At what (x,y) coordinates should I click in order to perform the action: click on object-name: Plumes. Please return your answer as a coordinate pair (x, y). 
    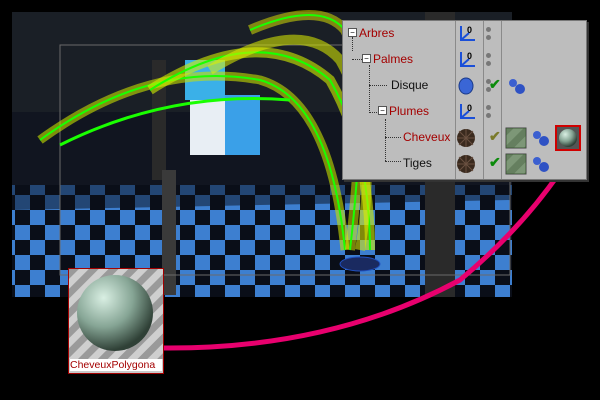
    Looking at the image, I should click on (409, 111).